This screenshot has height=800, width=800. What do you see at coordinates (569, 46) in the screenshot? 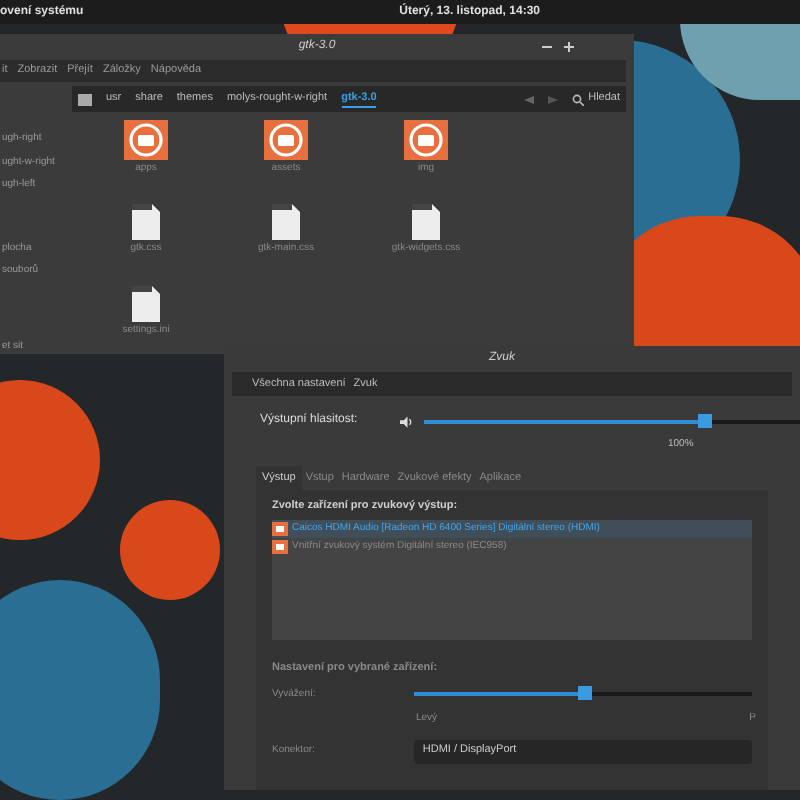
I see `maximize-icon` at bounding box center [569, 46].